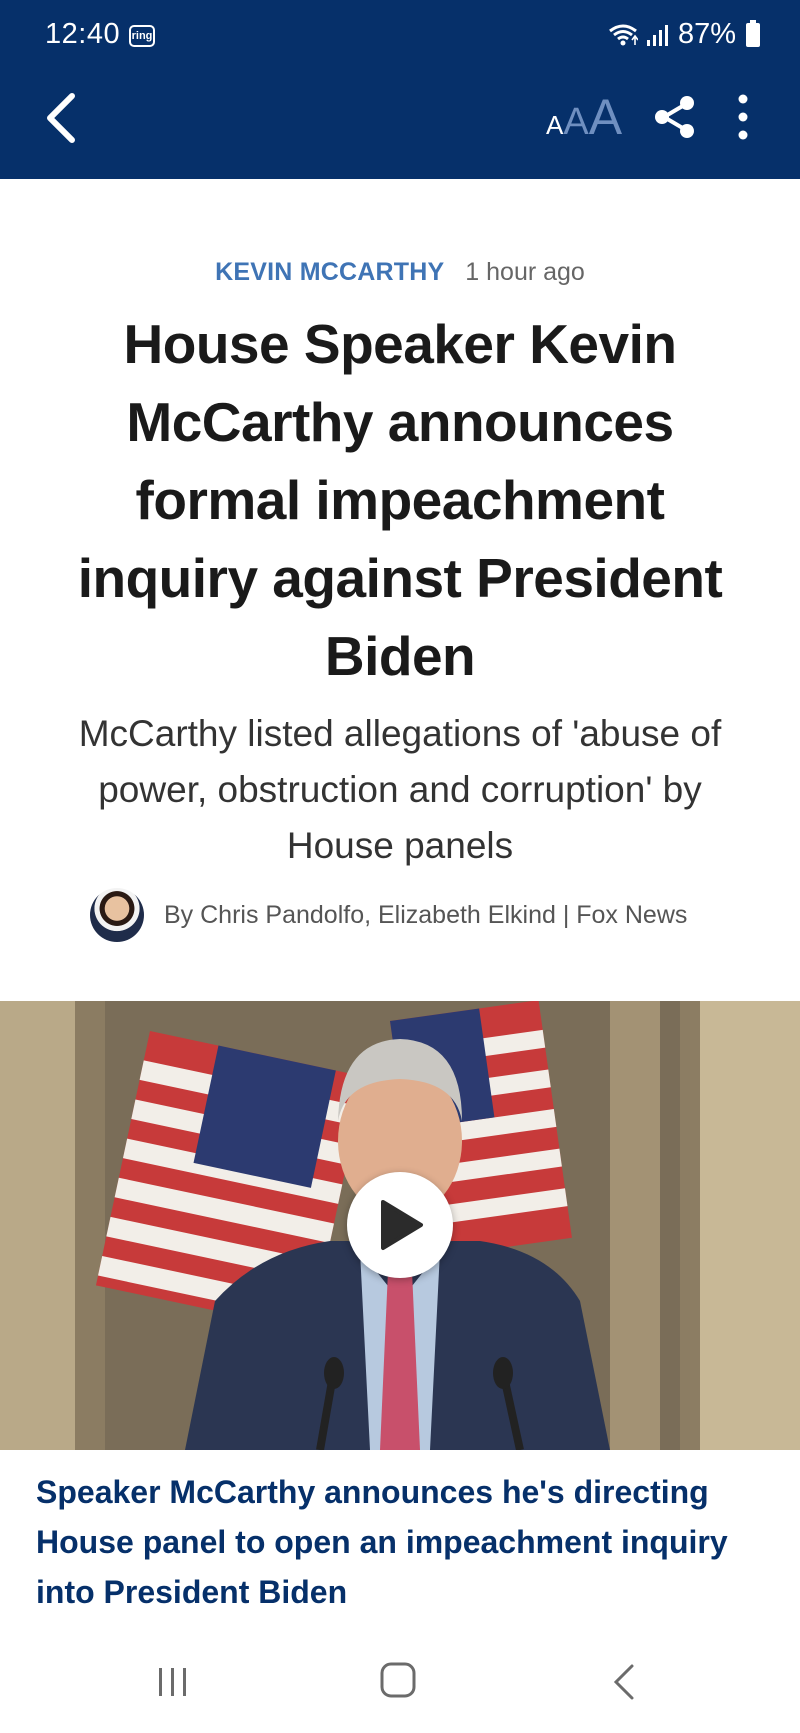 The width and height of the screenshot is (800, 1733). I want to click on article-meta: KEVIN MCCARTHY 1 hour ago, so click(400, 272).